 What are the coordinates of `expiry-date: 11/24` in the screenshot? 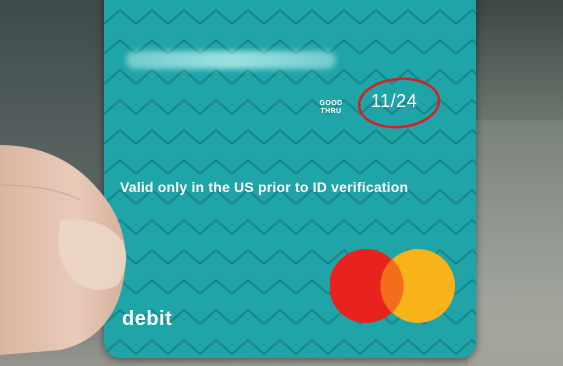 It's located at (394, 101).